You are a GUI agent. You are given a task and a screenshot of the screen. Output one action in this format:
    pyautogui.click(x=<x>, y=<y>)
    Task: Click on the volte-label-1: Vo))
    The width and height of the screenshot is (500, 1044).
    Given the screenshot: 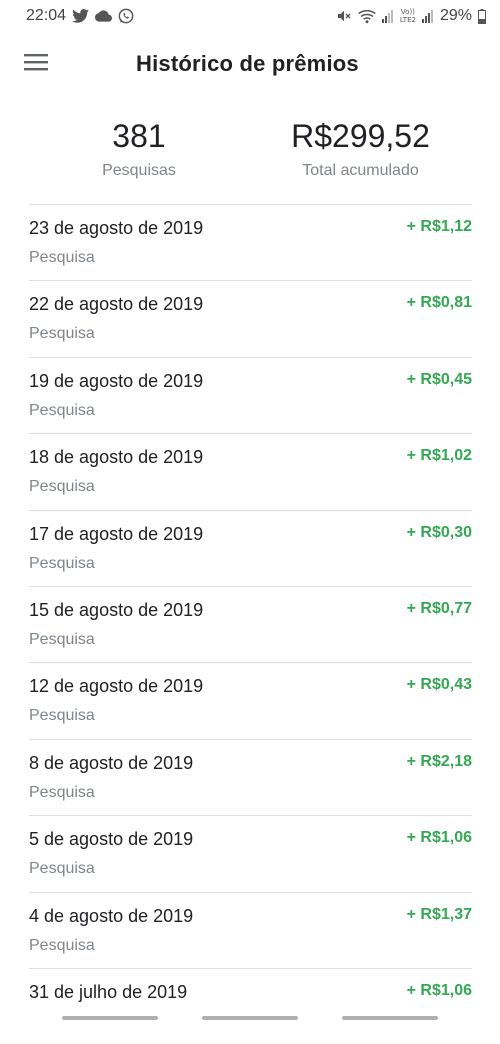 What is the action you would take?
    pyautogui.click(x=407, y=12)
    